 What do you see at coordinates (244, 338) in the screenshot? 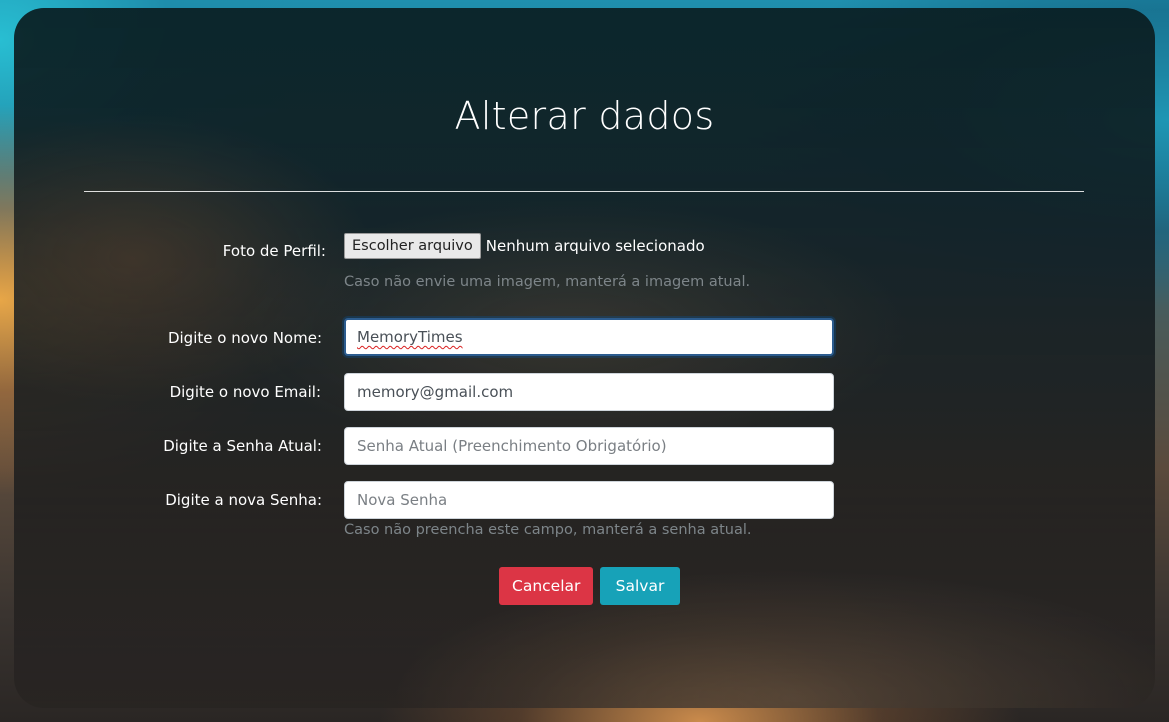
I see `name-label: Digite o novo Nome:` at bounding box center [244, 338].